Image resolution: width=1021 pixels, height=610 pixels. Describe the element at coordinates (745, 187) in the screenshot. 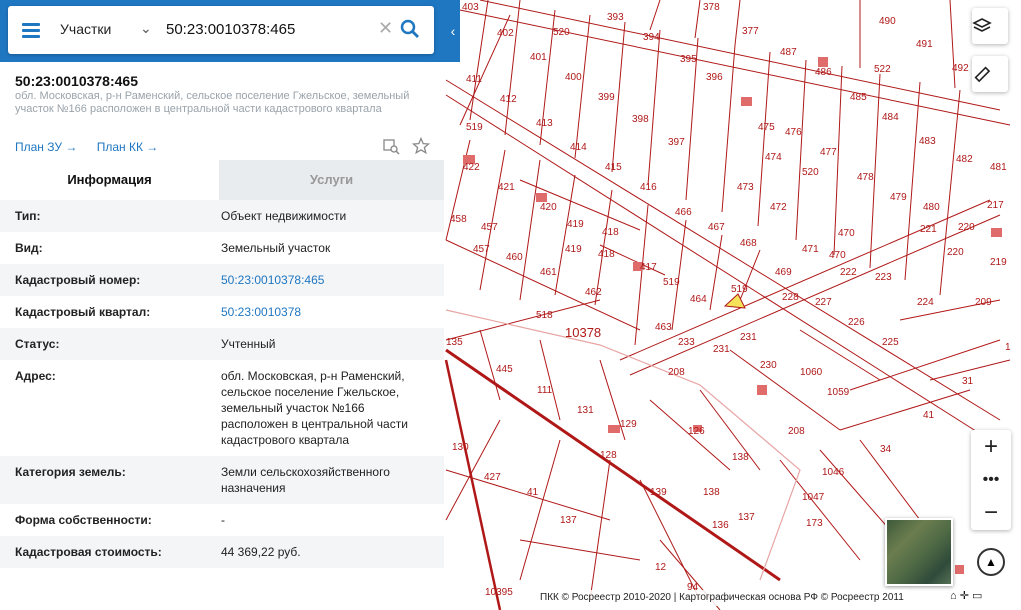

I see `svg-text: 473` at that location.